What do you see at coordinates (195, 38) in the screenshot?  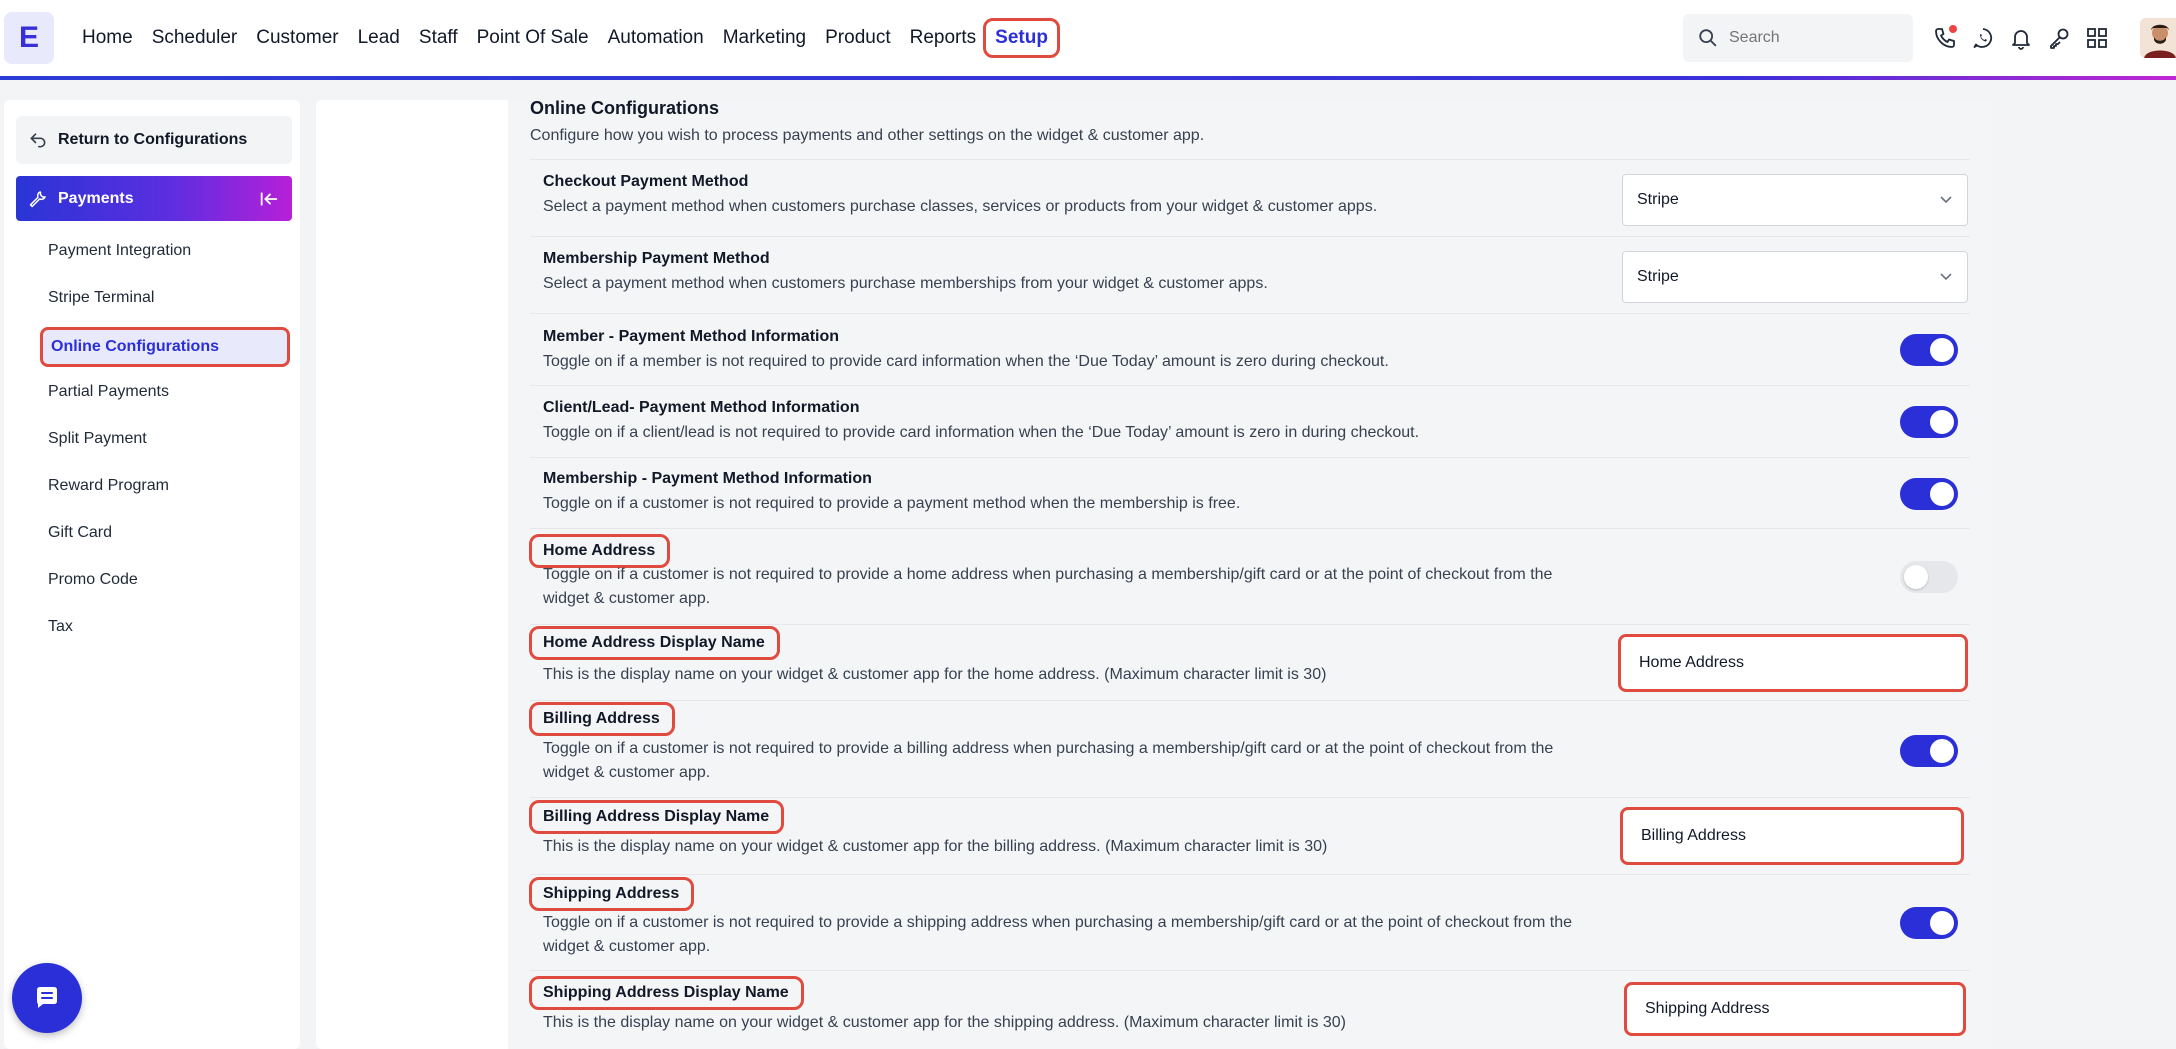 I see `nav-item-scheduler: Scheduler` at bounding box center [195, 38].